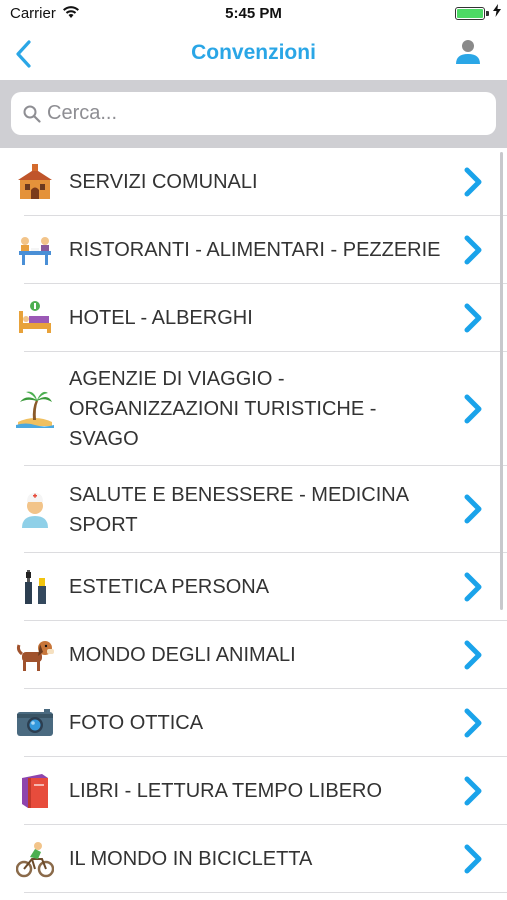 The height and width of the screenshot is (900, 507). Describe the element at coordinates (161, 318) in the screenshot. I see `list-item-label: HOTEL - ALBERGHI` at that location.